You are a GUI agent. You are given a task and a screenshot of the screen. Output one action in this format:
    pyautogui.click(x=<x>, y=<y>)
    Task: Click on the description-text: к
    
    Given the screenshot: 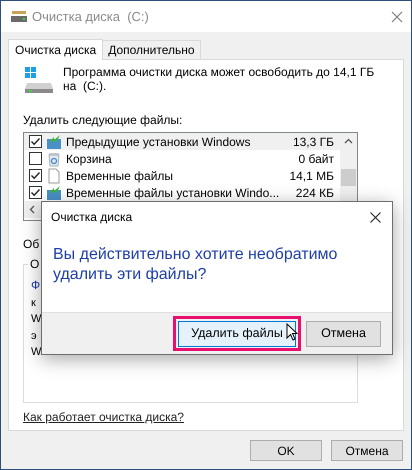 What is the action you would take?
    pyautogui.click(x=33, y=303)
    